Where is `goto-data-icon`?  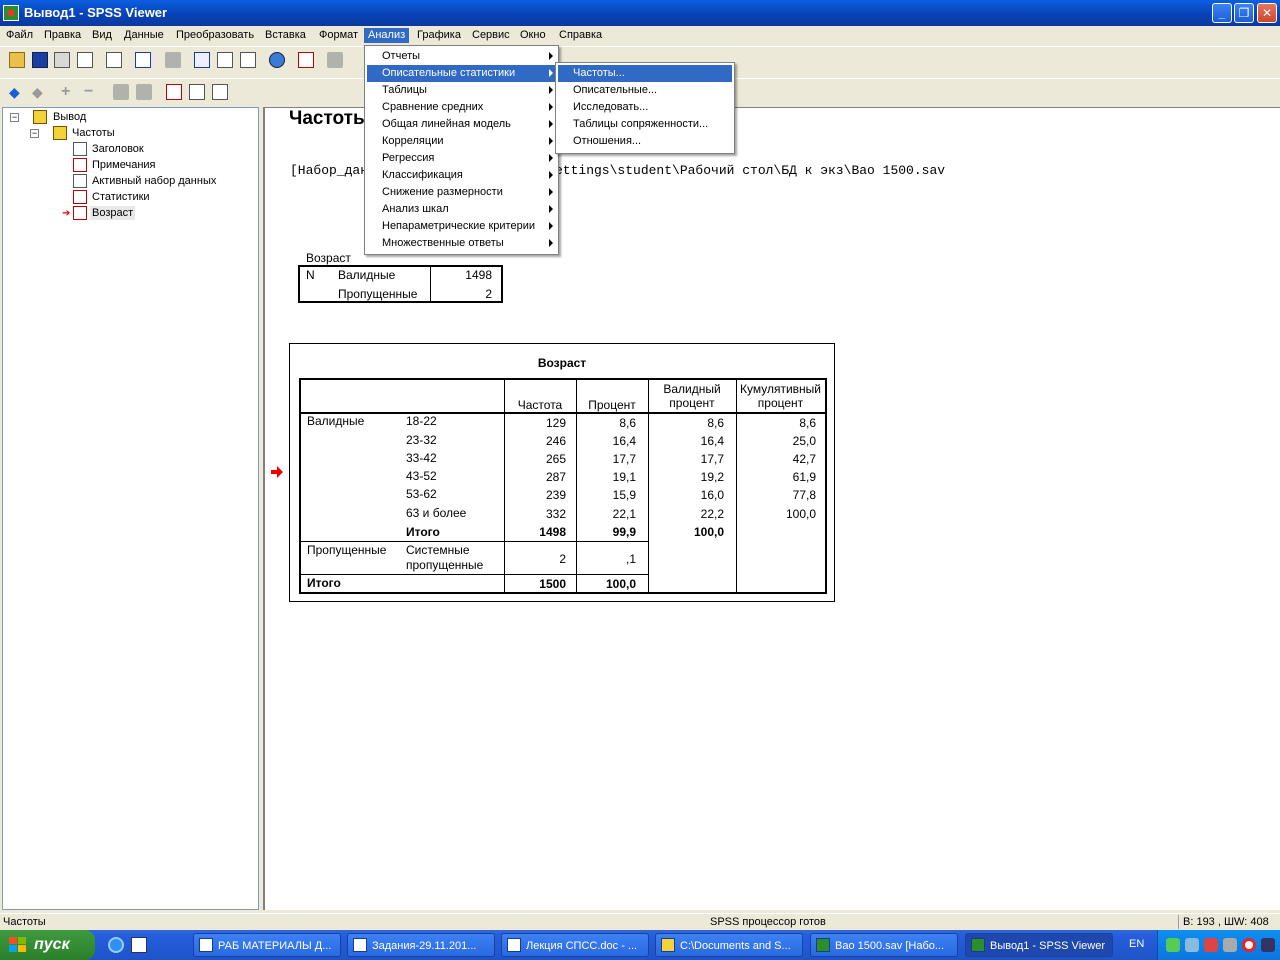 goto-data-icon is located at coordinates (202, 60).